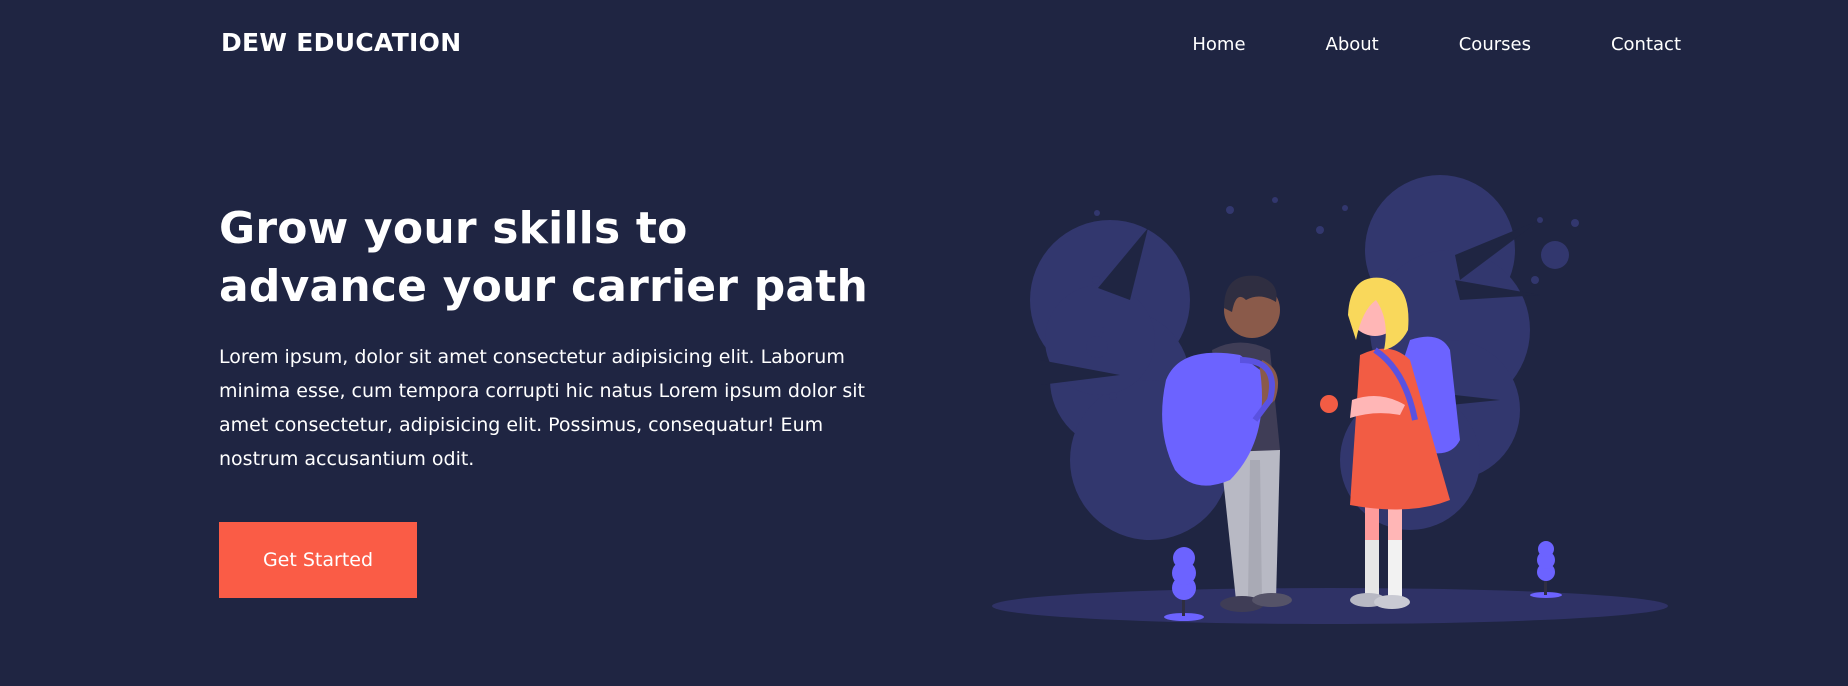 This screenshot has height=686, width=1848. I want to click on nav-link-courses: Courses, so click(1495, 44).